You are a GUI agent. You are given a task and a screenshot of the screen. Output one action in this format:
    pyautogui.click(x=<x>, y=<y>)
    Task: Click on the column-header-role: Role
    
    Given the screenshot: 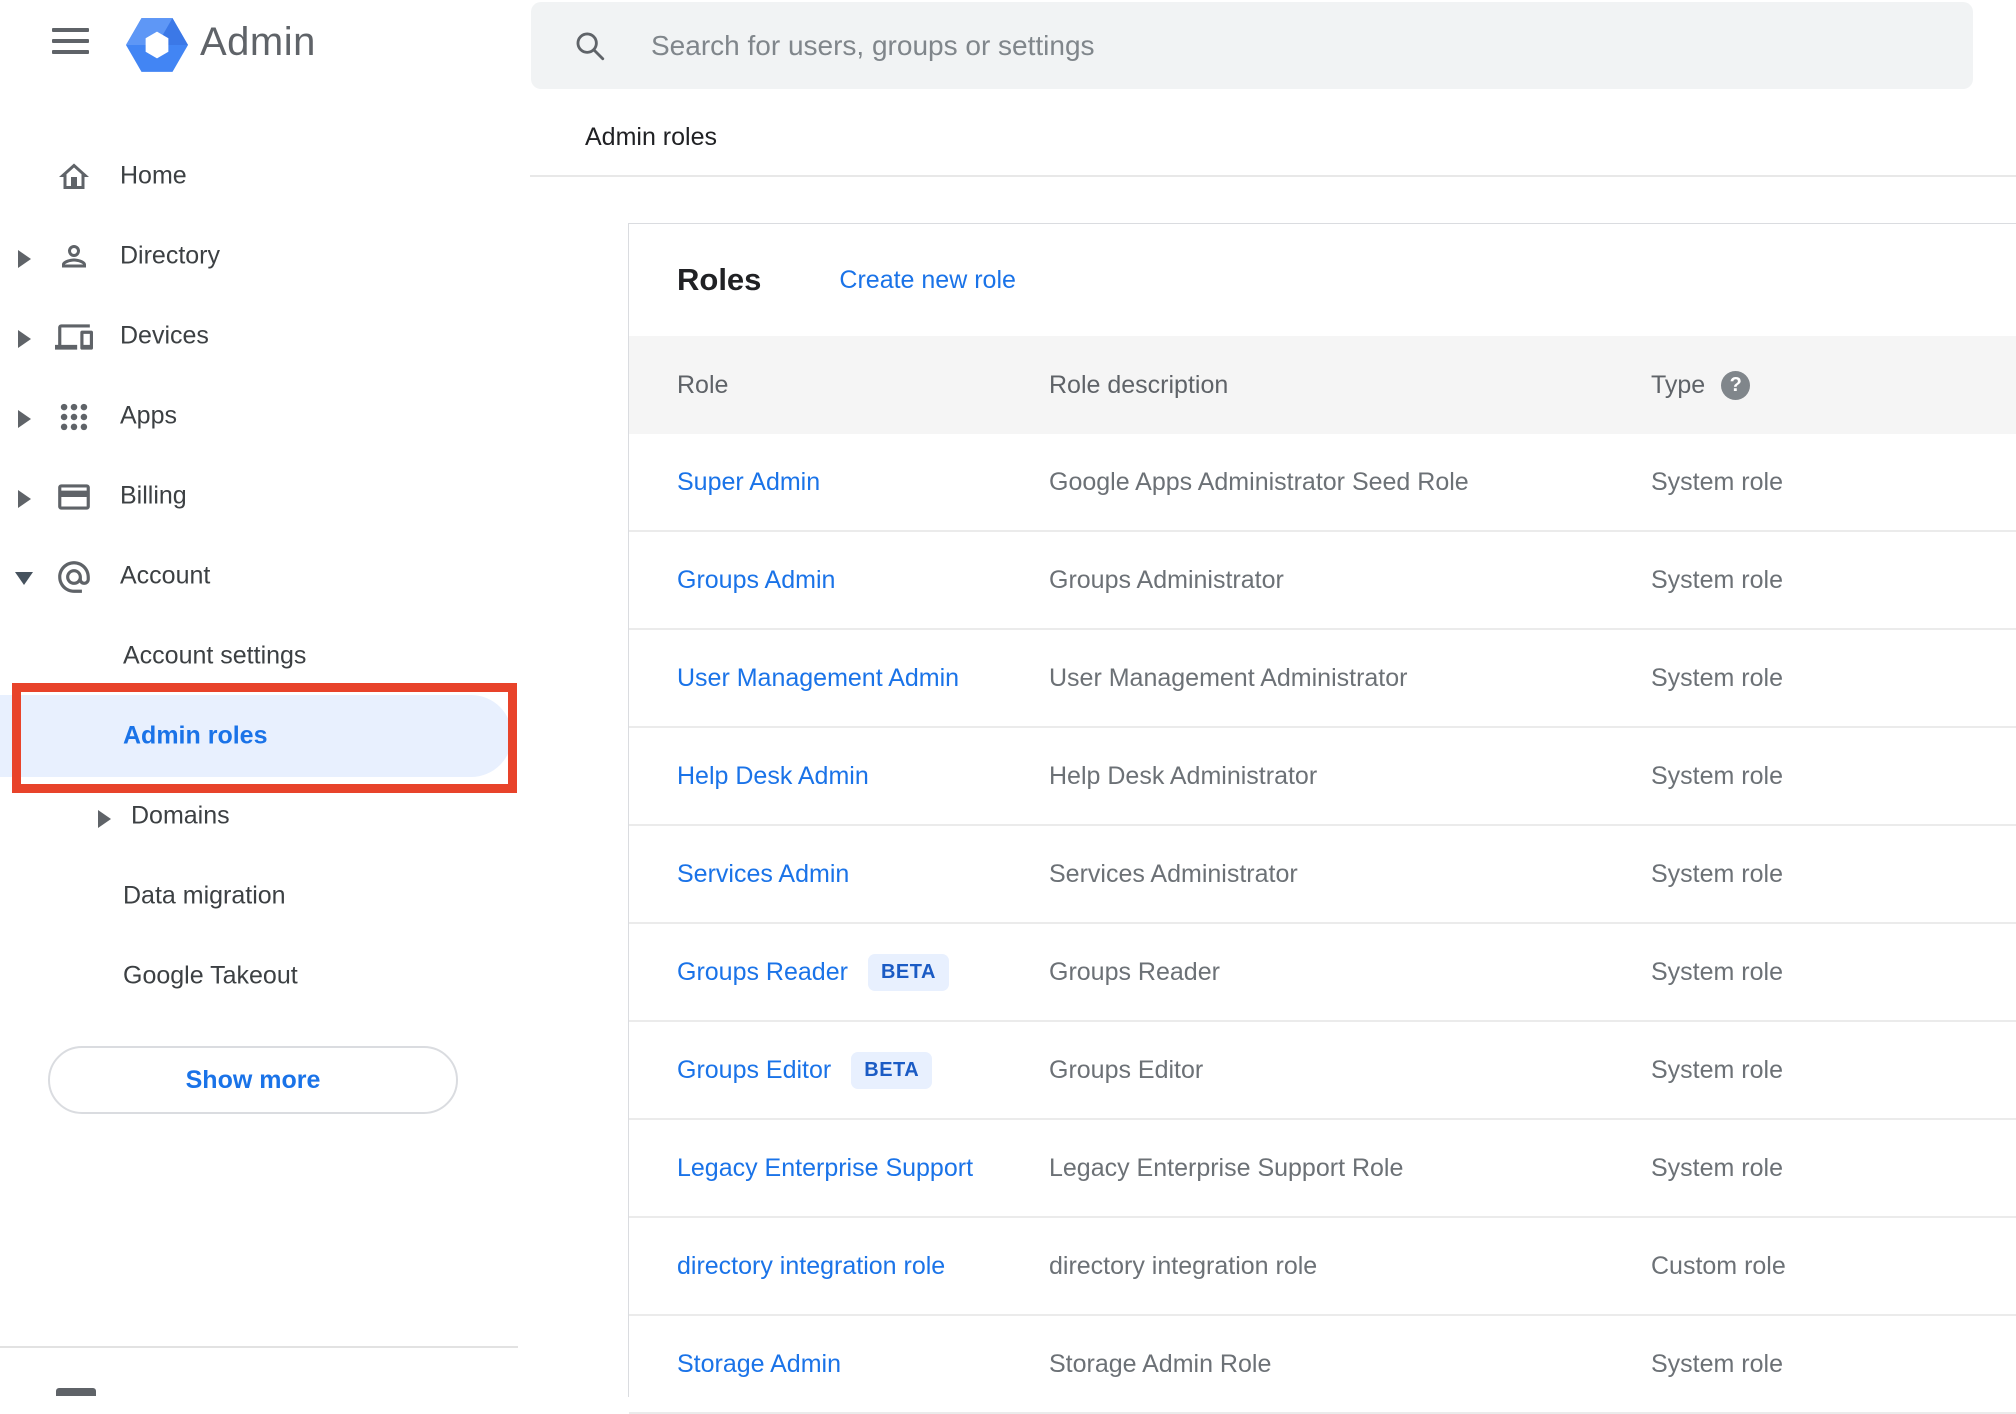 What is the action you would take?
    pyautogui.click(x=703, y=384)
    